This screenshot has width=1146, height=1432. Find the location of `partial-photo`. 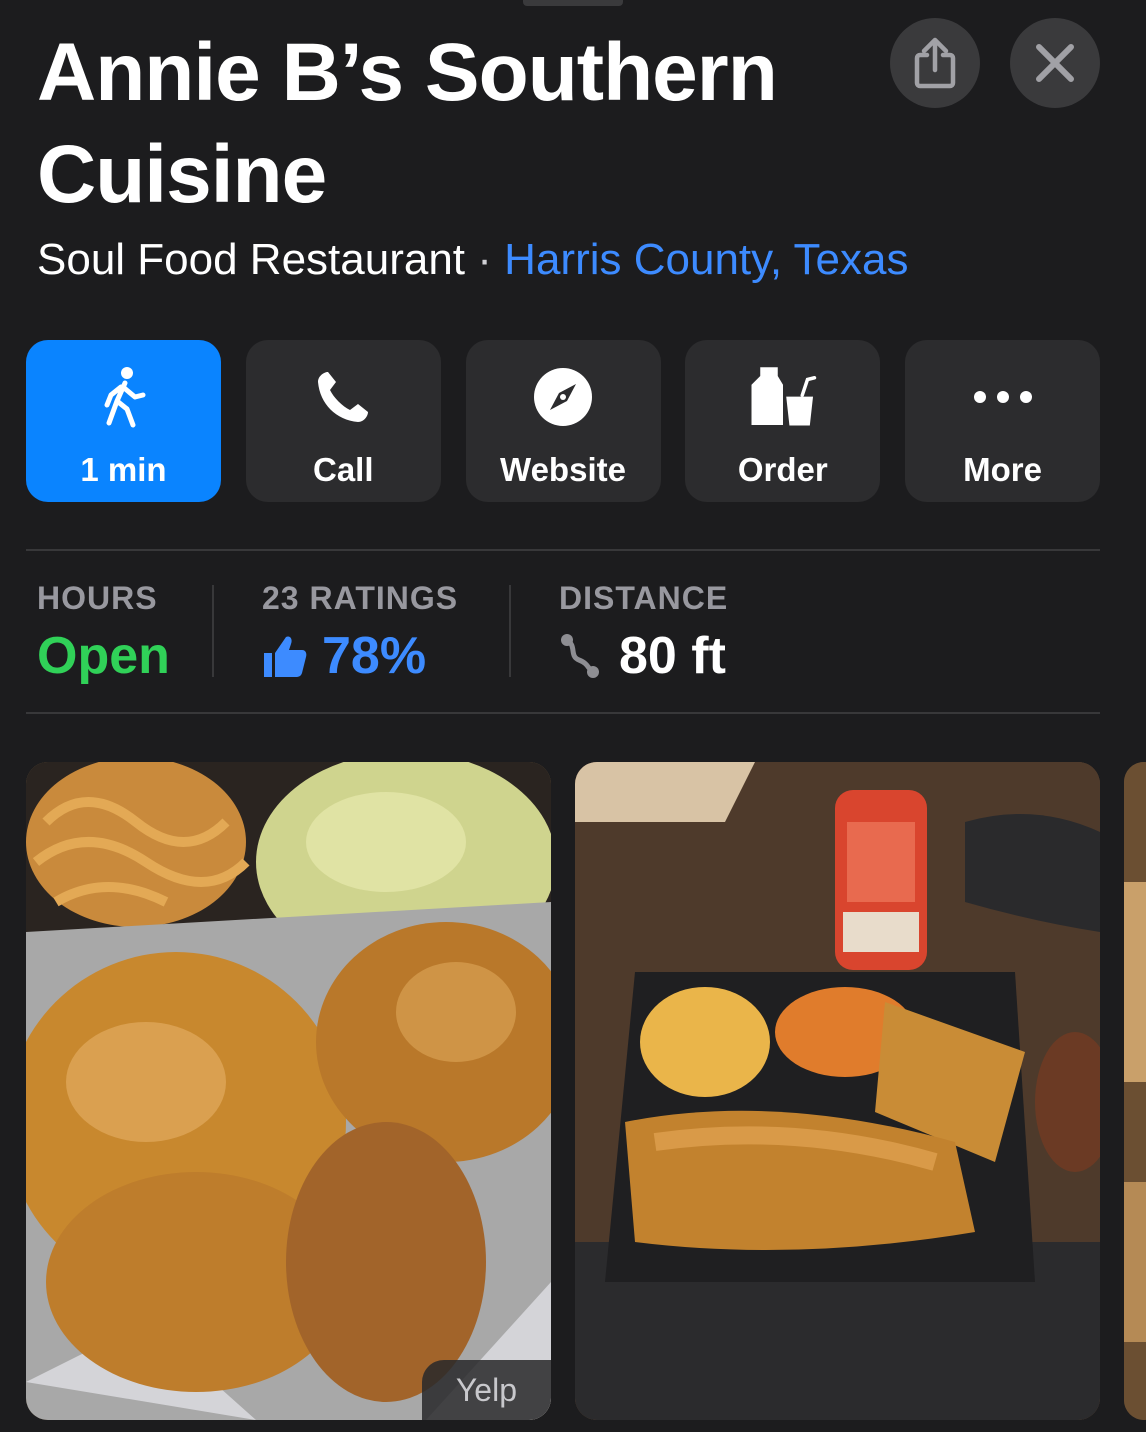

partial-photo is located at coordinates (1135, 1091).